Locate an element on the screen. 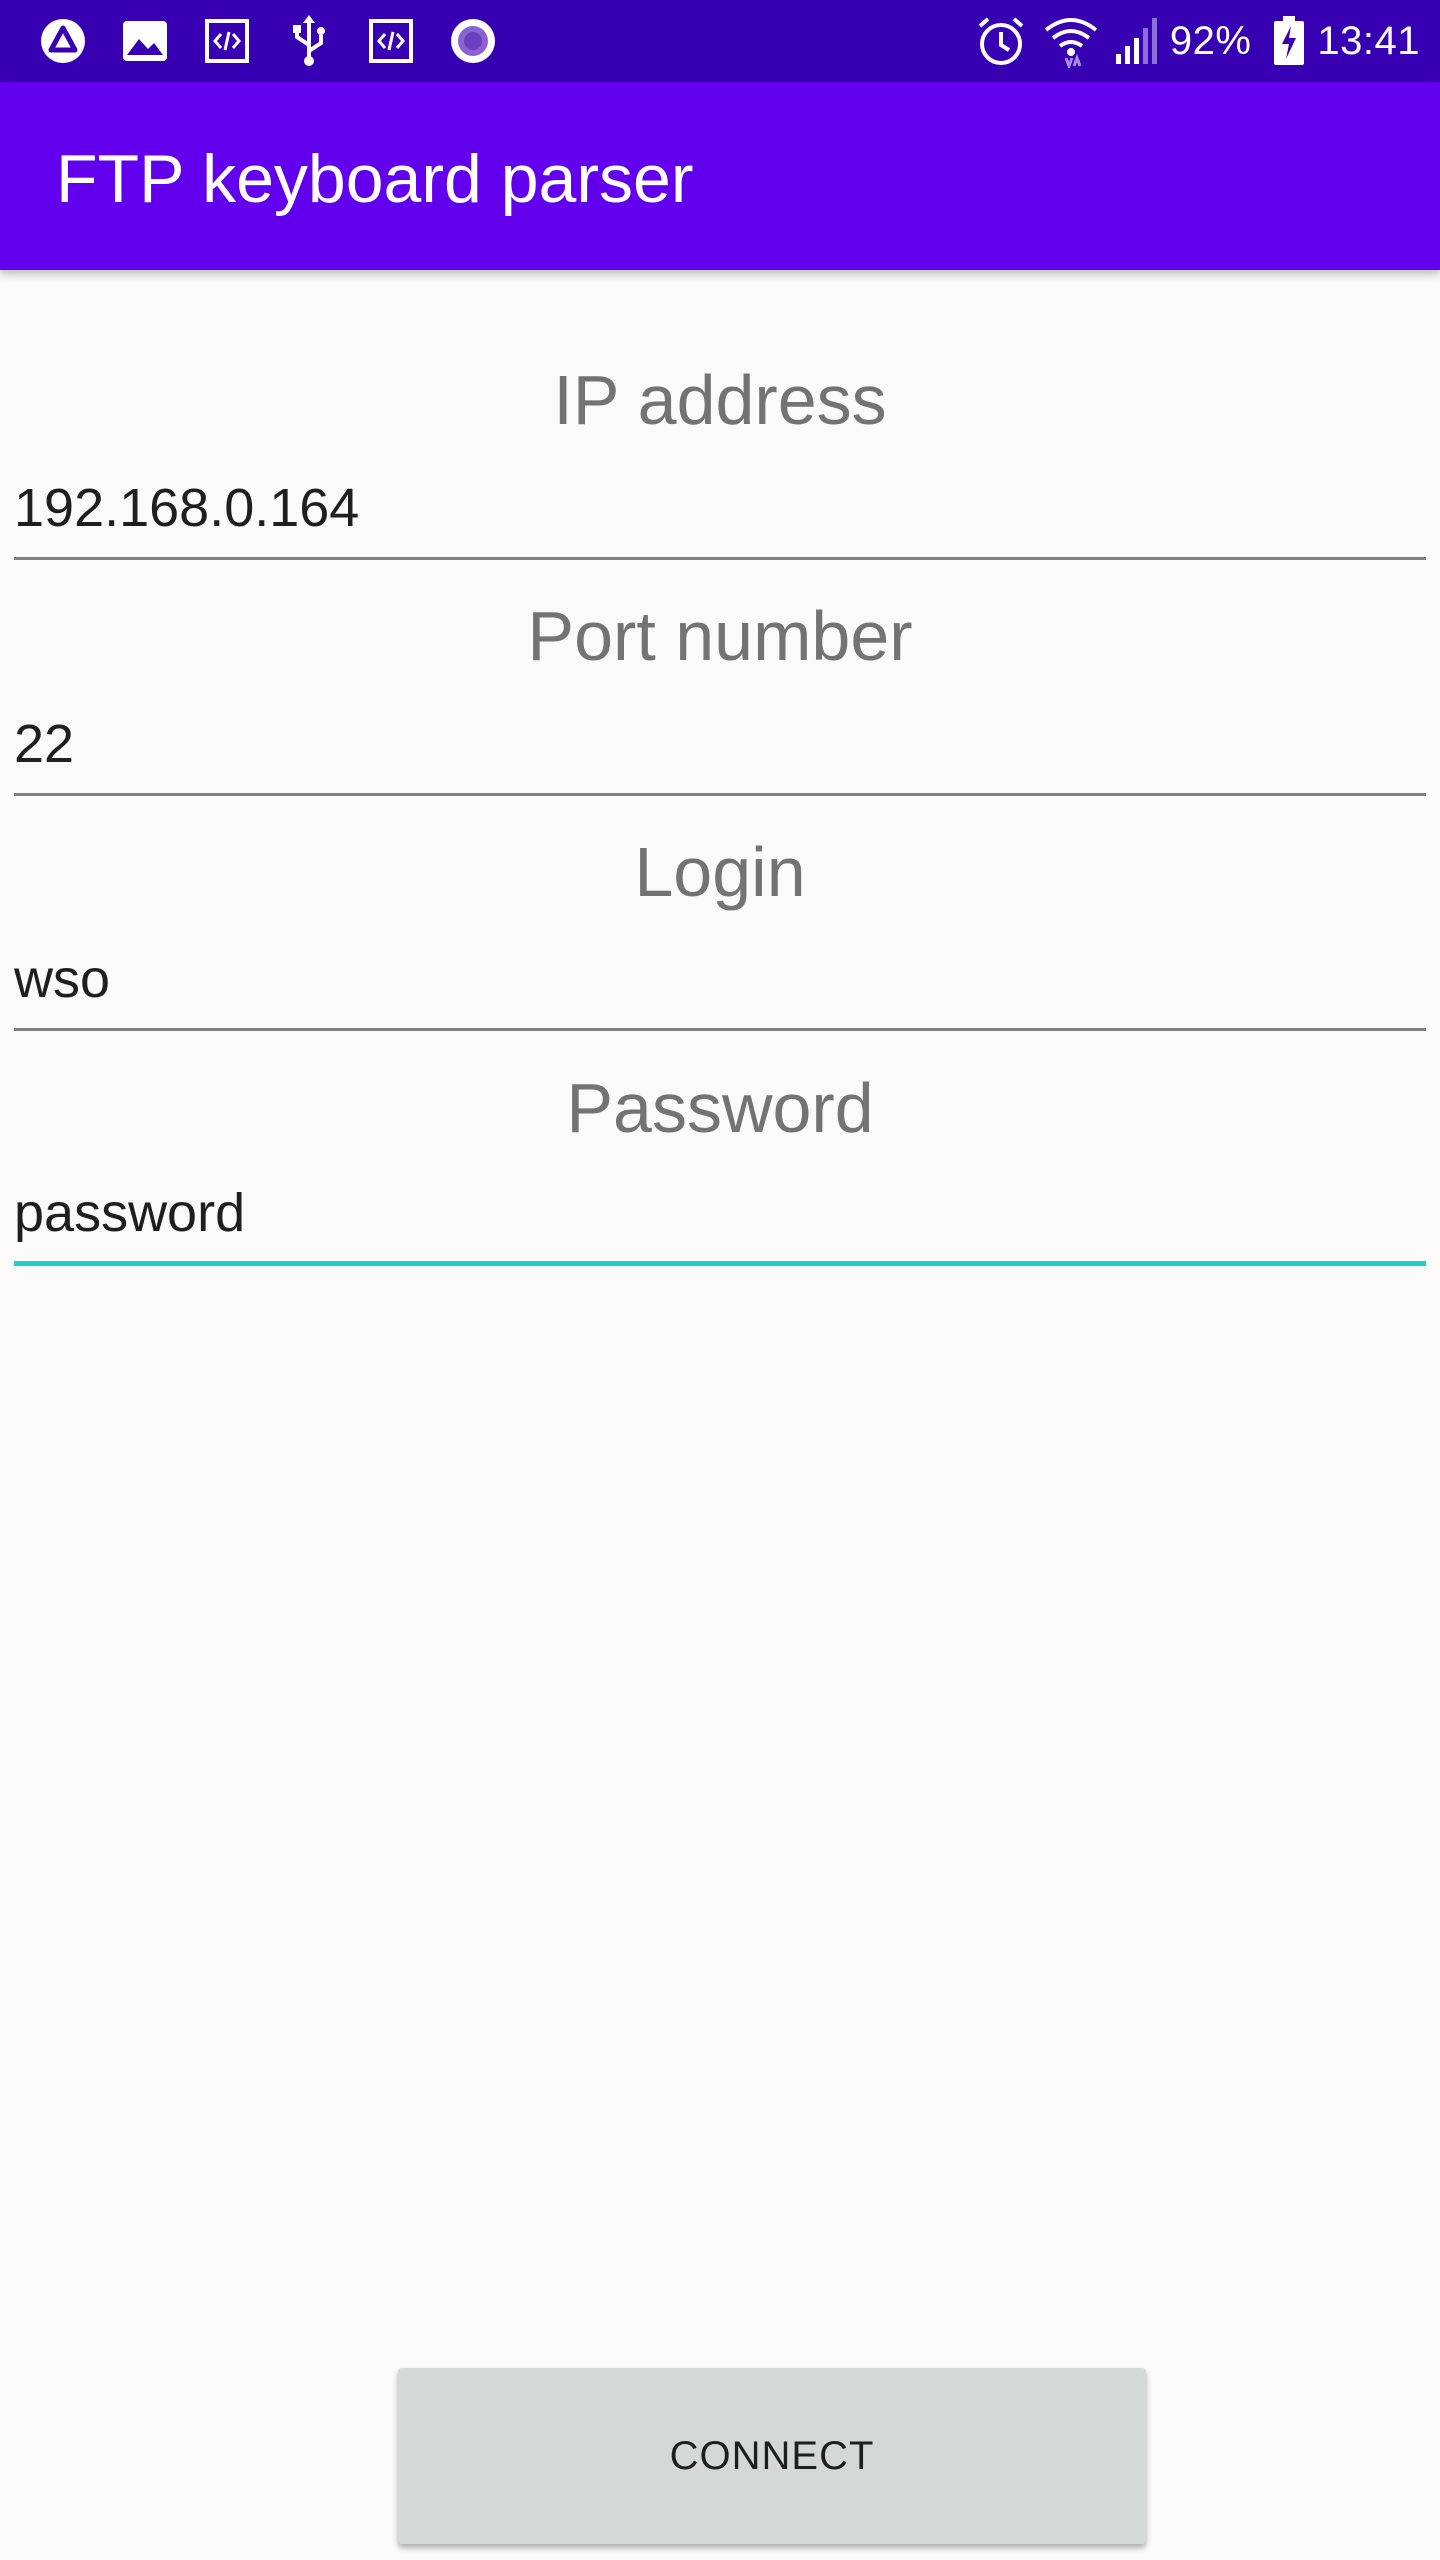 Image resolution: width=1440 pixels, height=2560 pixels. alarm-icon is located at coordinates (1001, 41).